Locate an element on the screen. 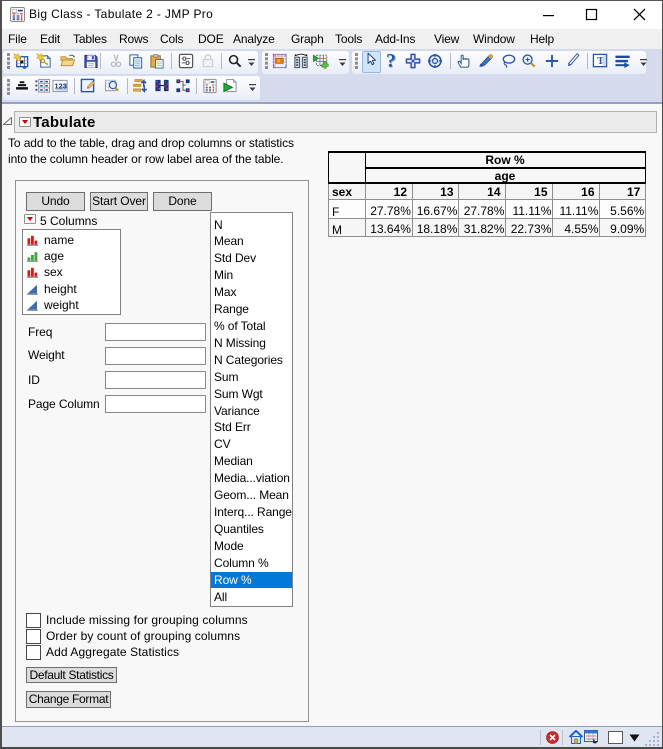 Image resolution: width=663 pixels, height=749 pixels. svg-text: 123 is located at coordinates (60, 85).